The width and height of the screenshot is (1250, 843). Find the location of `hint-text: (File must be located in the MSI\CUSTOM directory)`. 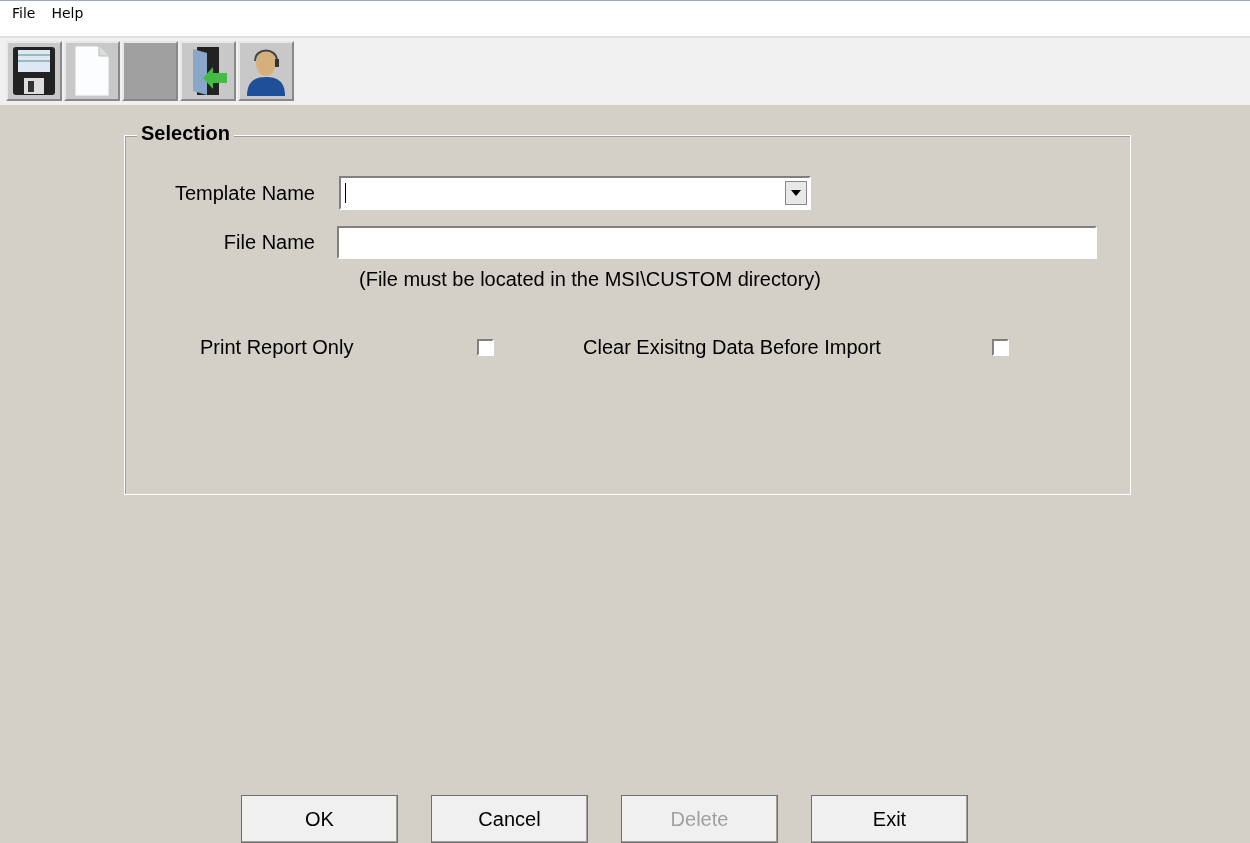

hint-text: (File must be located in the MSI\CUSTOM directory) is located at coordinates (590, 279).